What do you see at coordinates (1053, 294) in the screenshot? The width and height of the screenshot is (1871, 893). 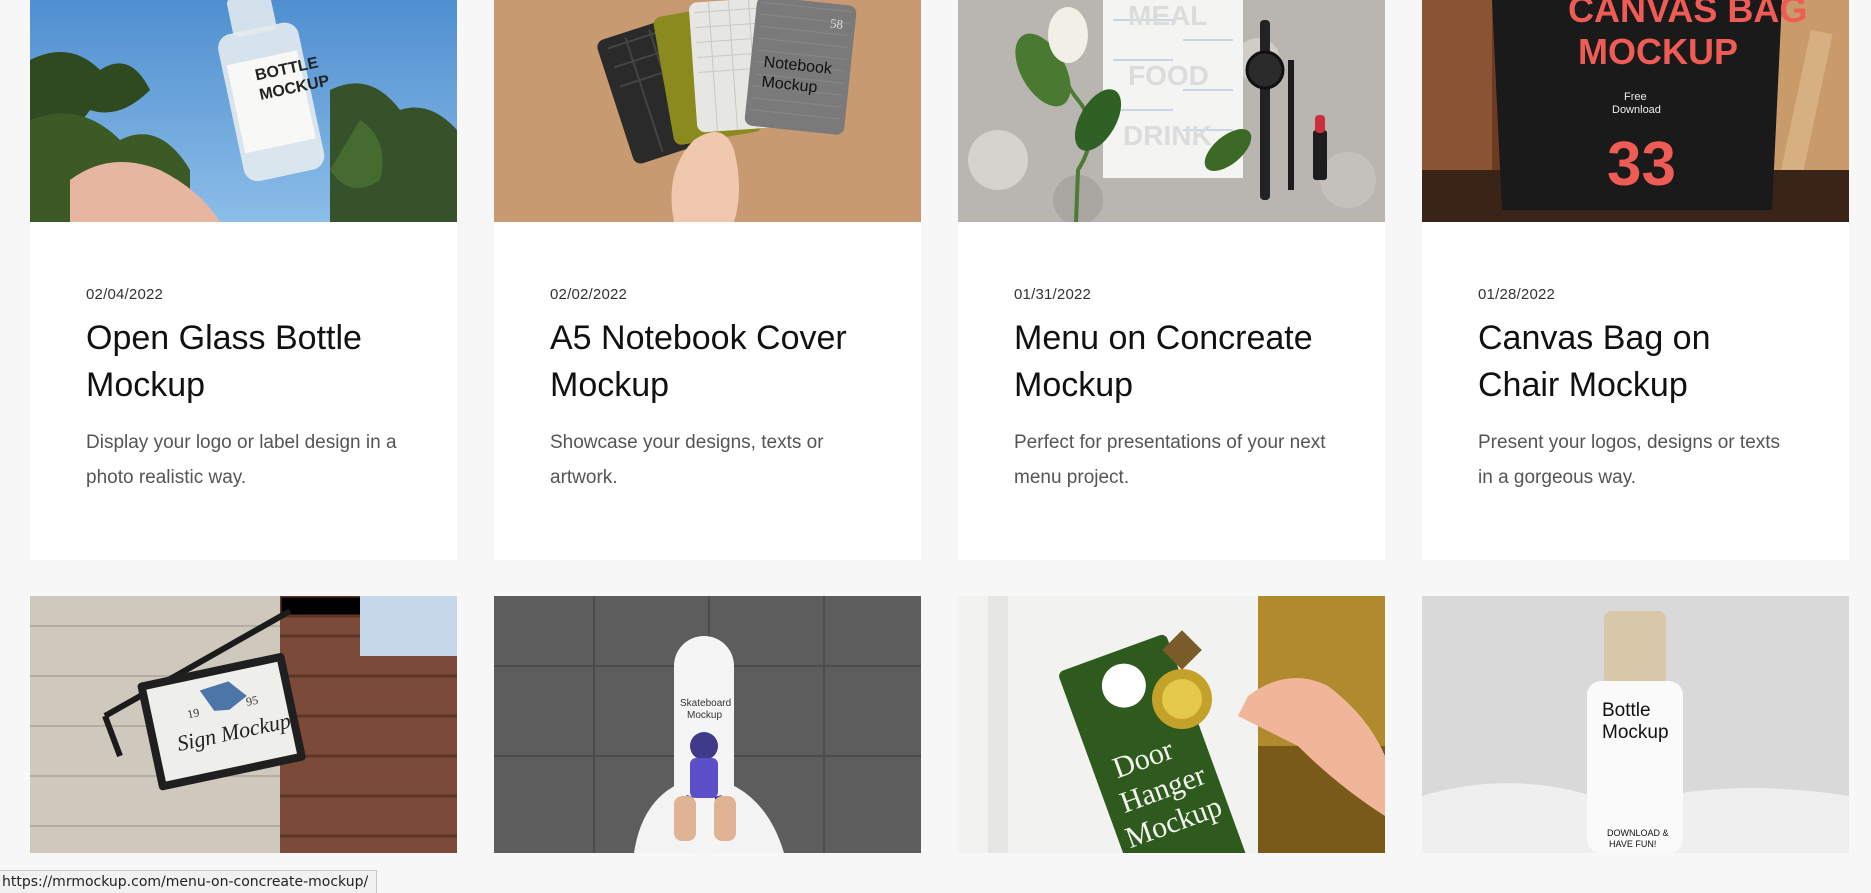 I see `post-date: 01/31/2022` at bounding box center [1053, 294].